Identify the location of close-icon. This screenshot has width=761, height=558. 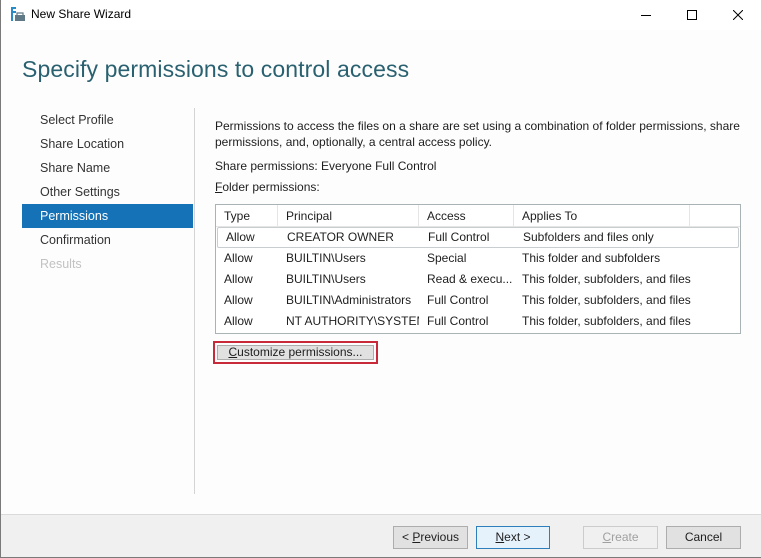
(738, 15).